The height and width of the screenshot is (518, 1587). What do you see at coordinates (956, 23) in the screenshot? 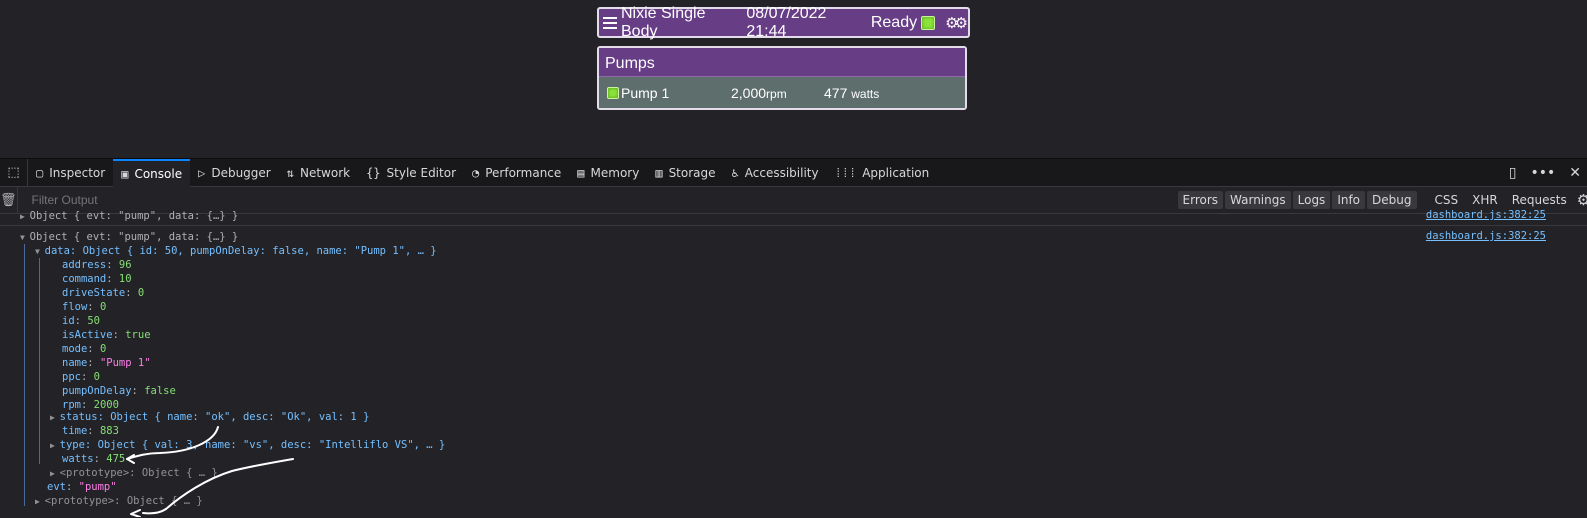
I see `gears-icon: ⚙⚙` at bounding box center [956, 23].